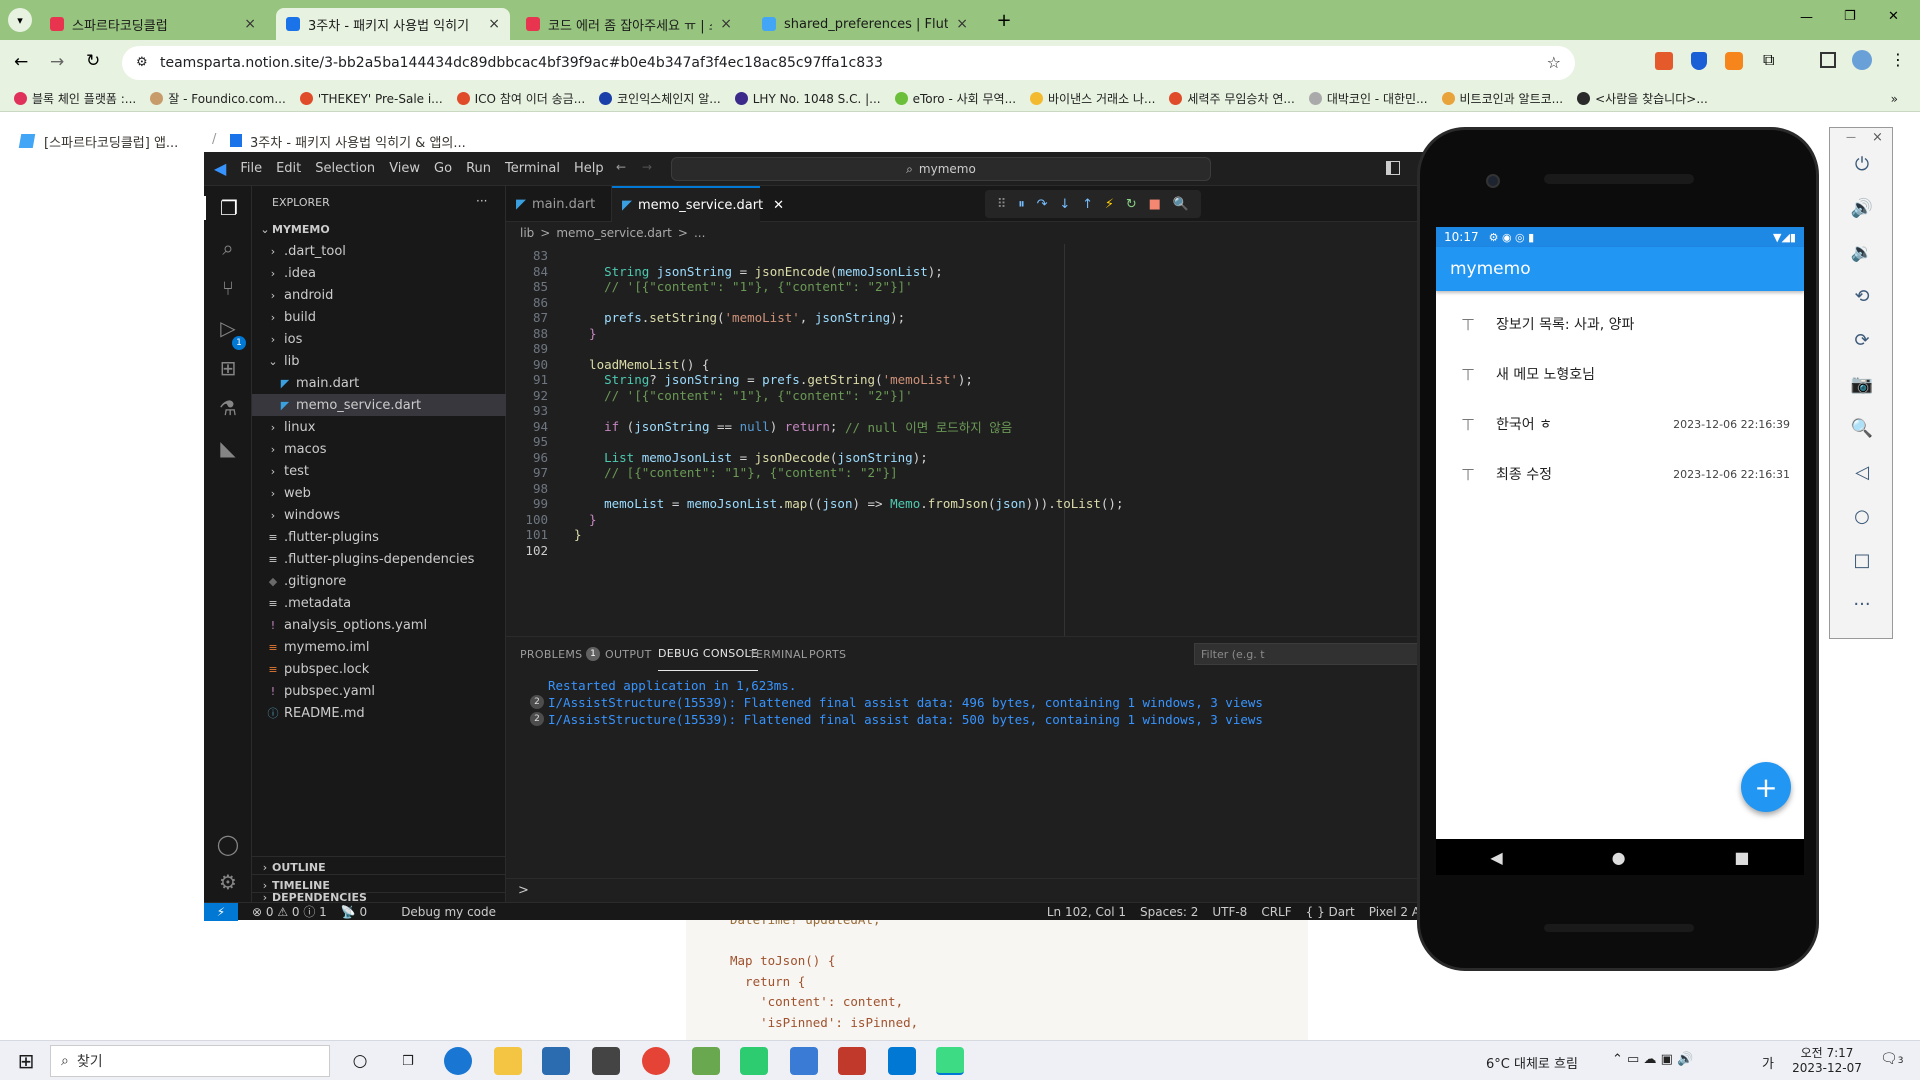 The image size is (1920, 1080). I want to click on debug-status: Debug my code, so click(448, 912).